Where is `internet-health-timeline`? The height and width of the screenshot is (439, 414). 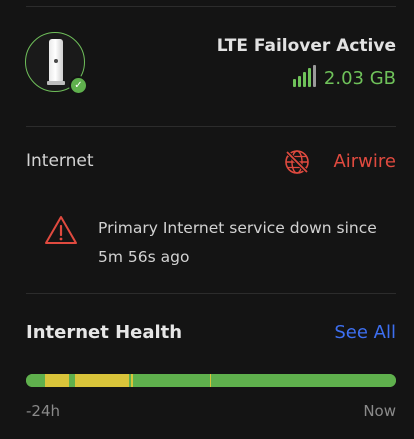 internet-health-timeline is located at coordinates (211, 380).